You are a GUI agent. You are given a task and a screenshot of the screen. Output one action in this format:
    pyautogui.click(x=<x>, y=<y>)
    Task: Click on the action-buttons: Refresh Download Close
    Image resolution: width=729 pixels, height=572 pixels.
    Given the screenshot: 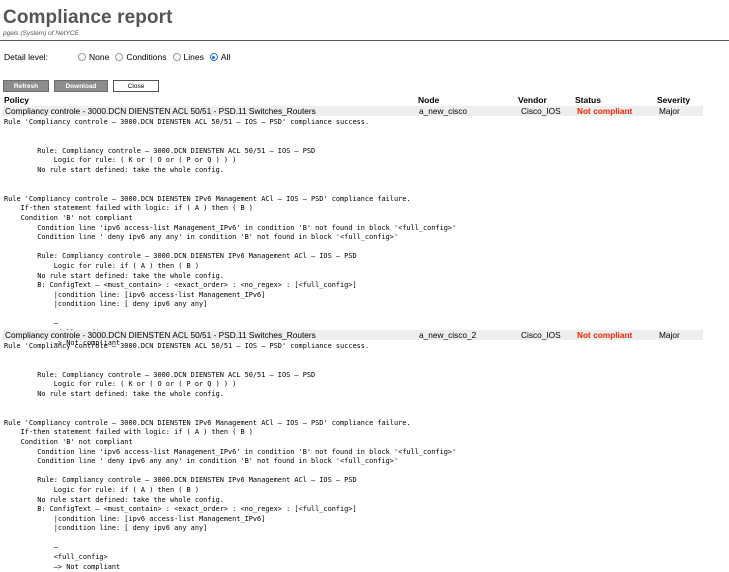 What is the action you would take?
    pyautogui.click(x=81, y=86)
    